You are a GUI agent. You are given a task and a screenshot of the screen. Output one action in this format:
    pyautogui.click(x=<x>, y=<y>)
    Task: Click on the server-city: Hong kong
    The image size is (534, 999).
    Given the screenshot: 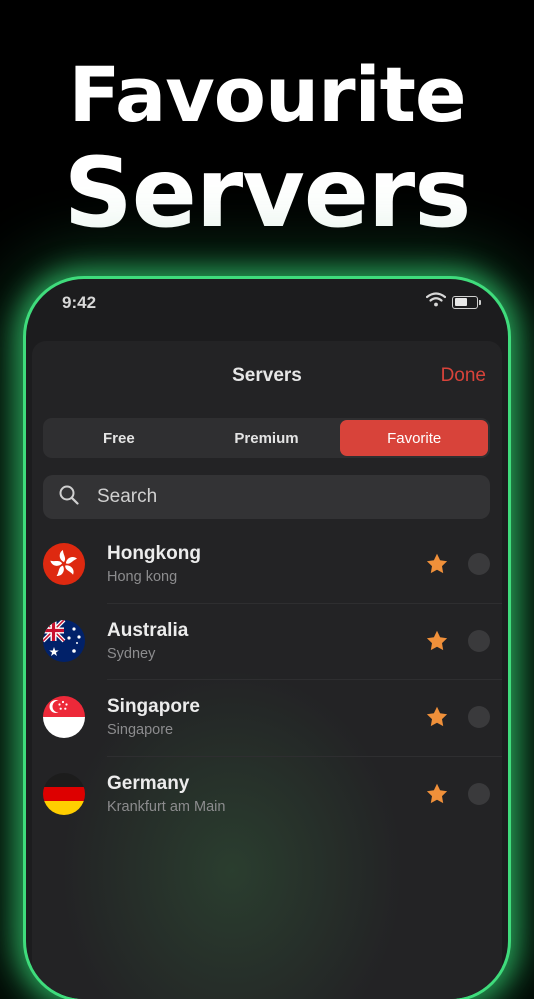 What is the action you would take?
    pyautogui.click(x=142, y=577)
    